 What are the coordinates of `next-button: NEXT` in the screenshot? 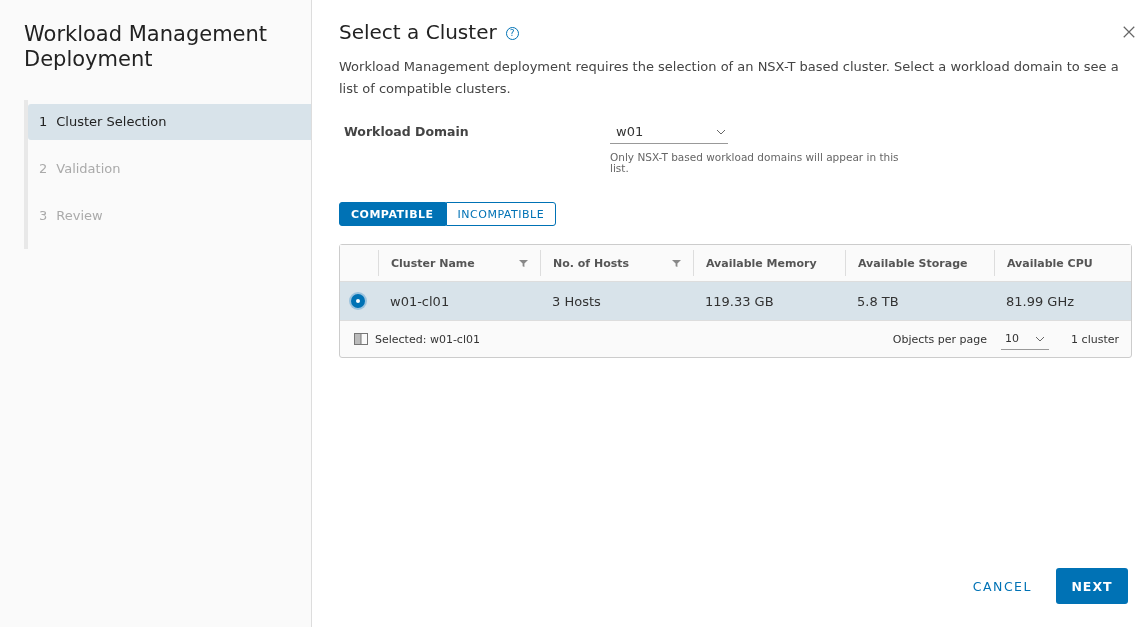 It's located at (1092, 586).